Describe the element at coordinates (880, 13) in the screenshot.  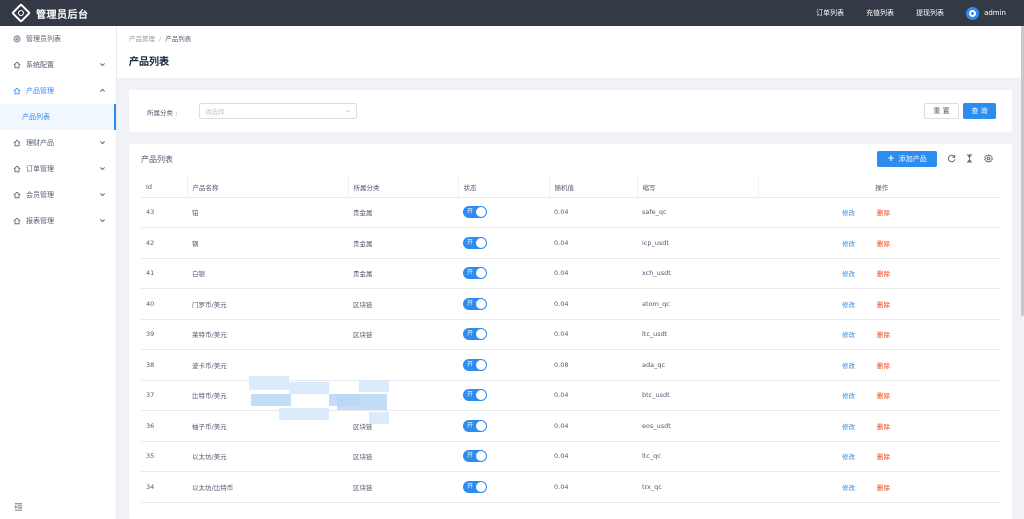
I see `nav-link-recharges: 充值列表` at that location.